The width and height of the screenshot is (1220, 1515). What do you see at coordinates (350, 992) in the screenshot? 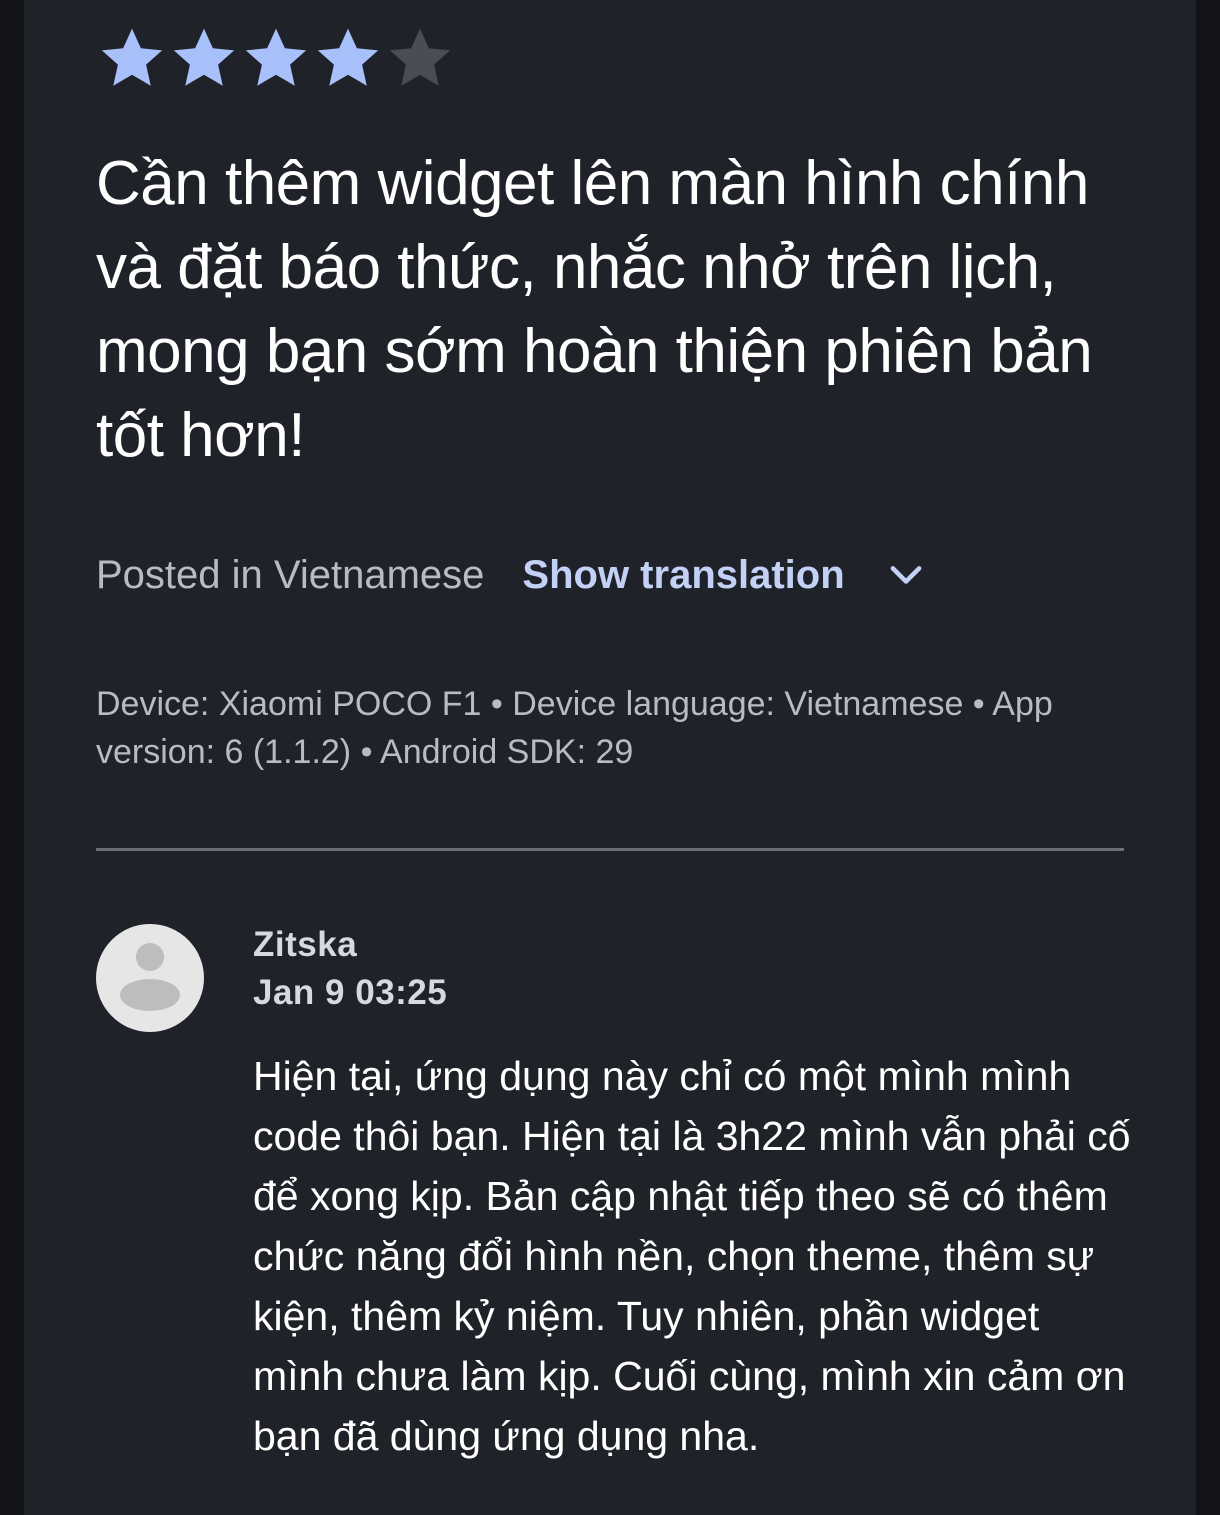
I see `reply-date: Jan 9 03:25` at bounding box center [350, 992].